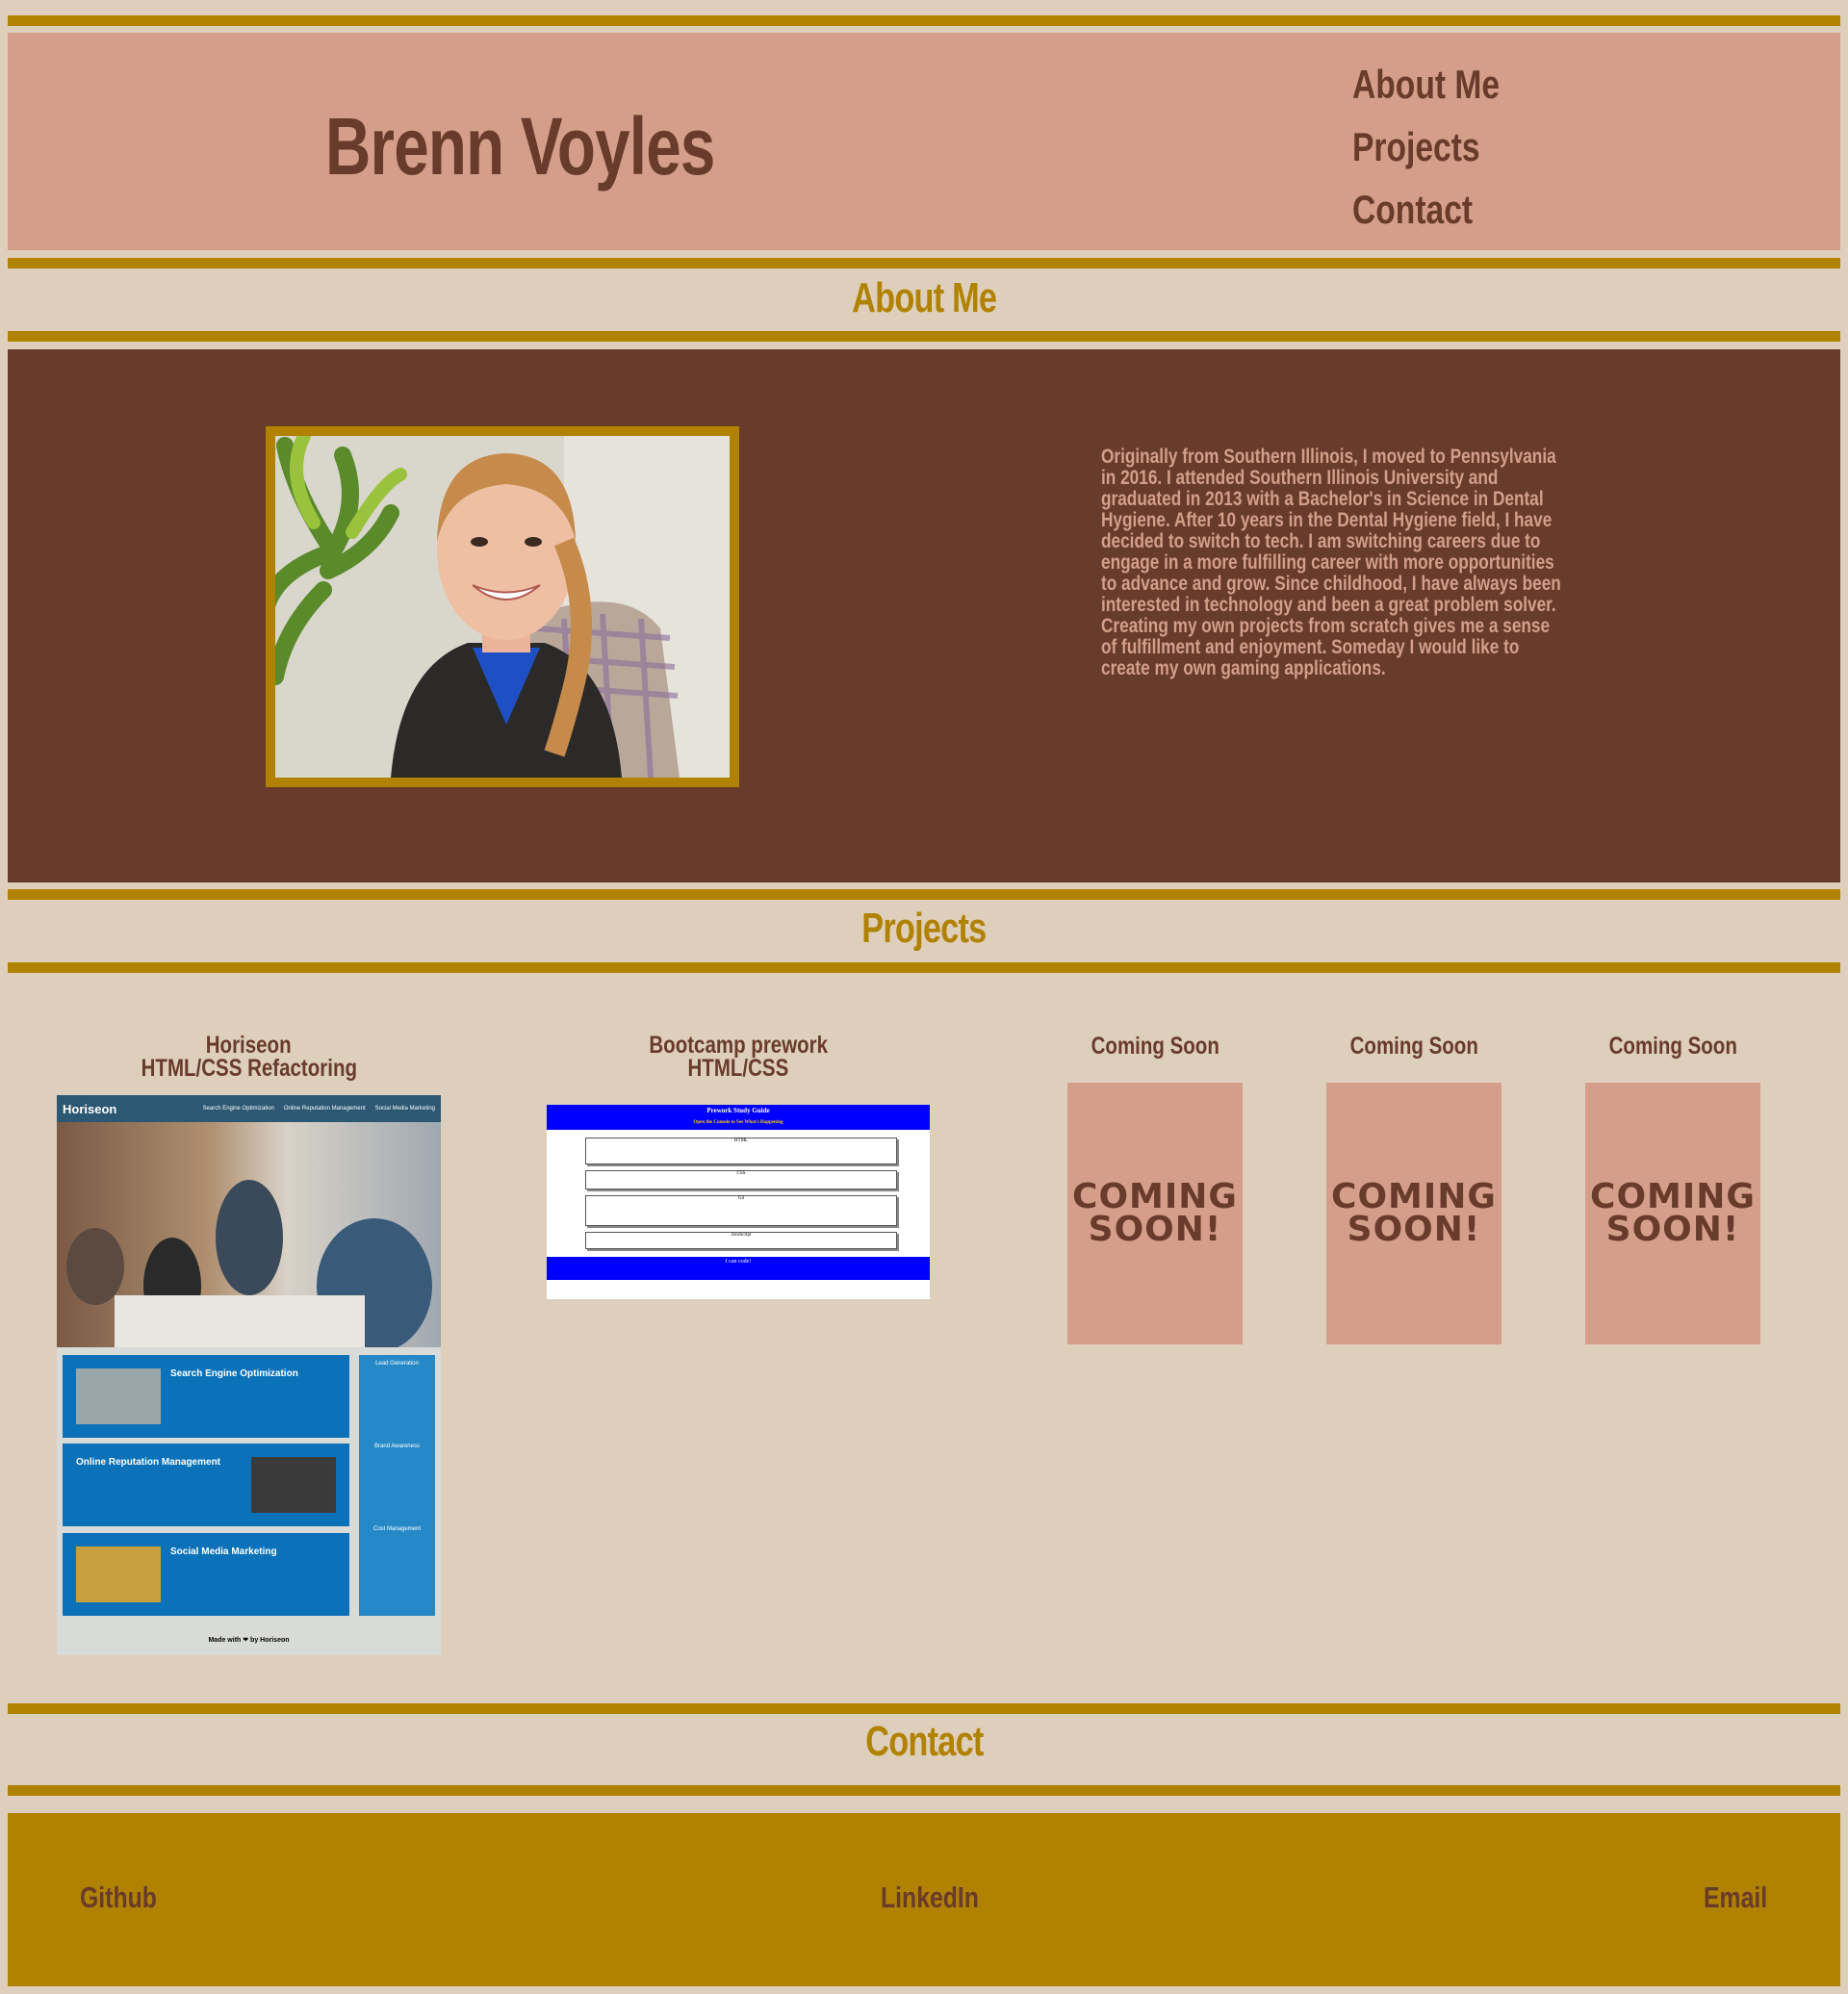 The image size is (1848, 1994). Describe the element at coordinates (206, 1574) in the screenshot. I see `horiseon-card-smm: Social Media Marketing` at that location.